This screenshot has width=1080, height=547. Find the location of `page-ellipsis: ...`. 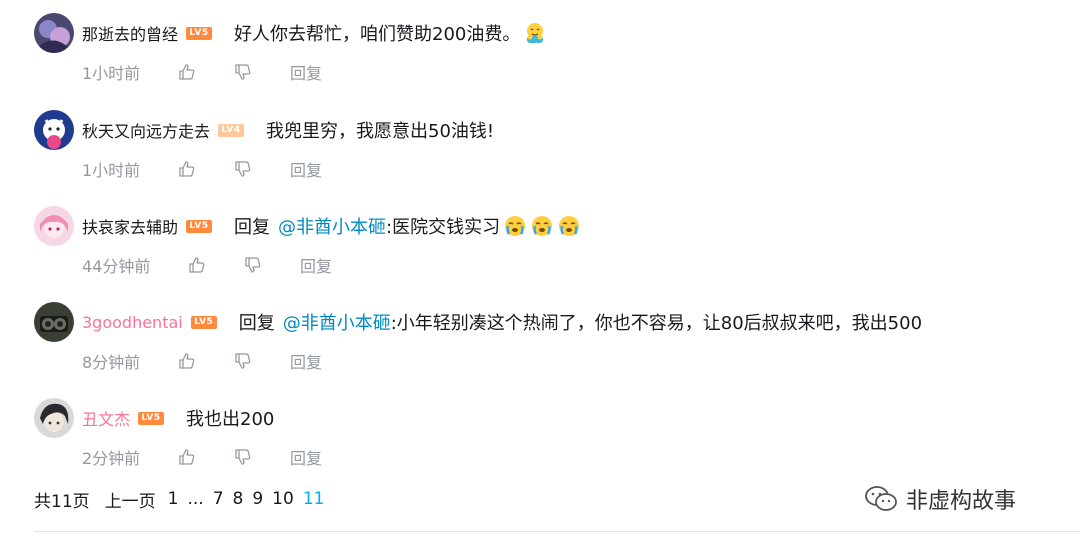

page-ellipsis: ... is located at coordinates (195, 499).